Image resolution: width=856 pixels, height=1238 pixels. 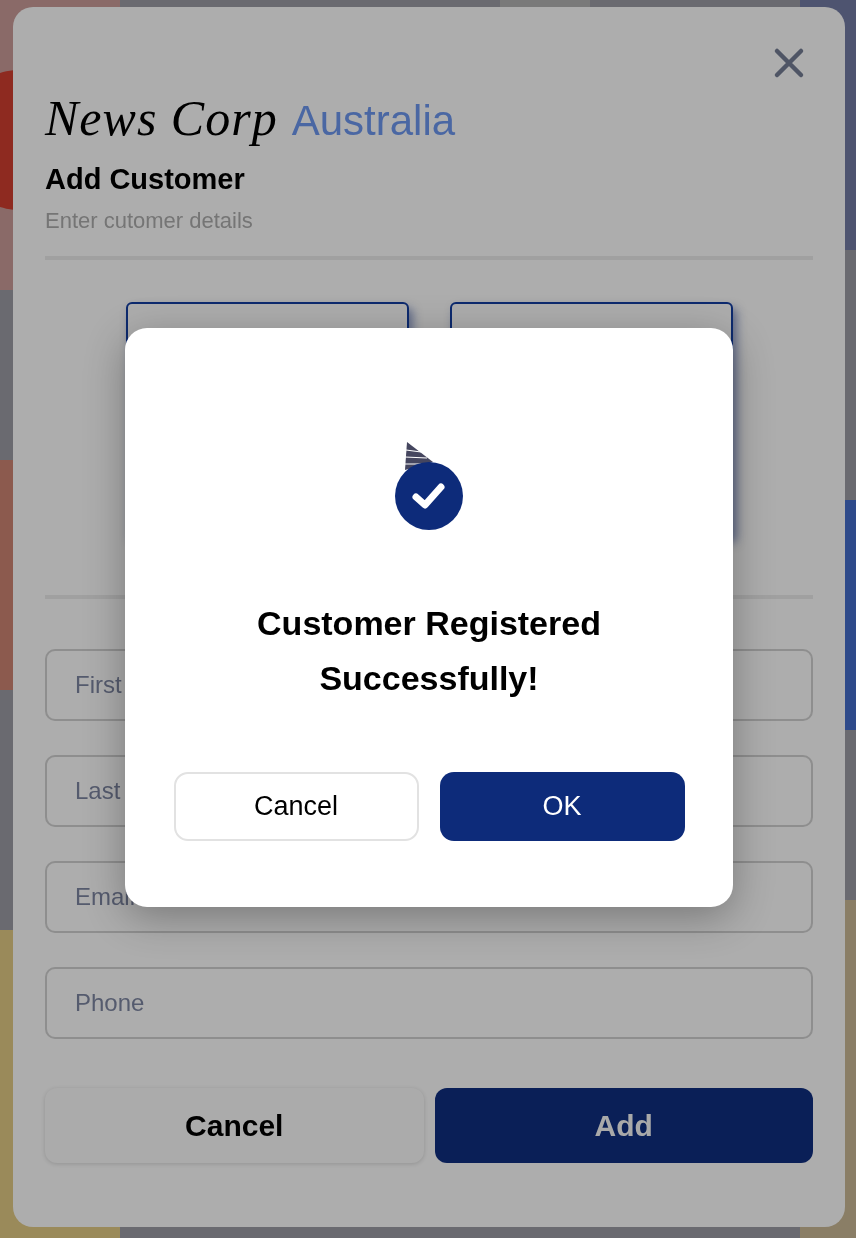 What do you see at coordinates (145, 179) in the screenshot?
I see `form-title: Add Customer` at bounding box center [145, 179].